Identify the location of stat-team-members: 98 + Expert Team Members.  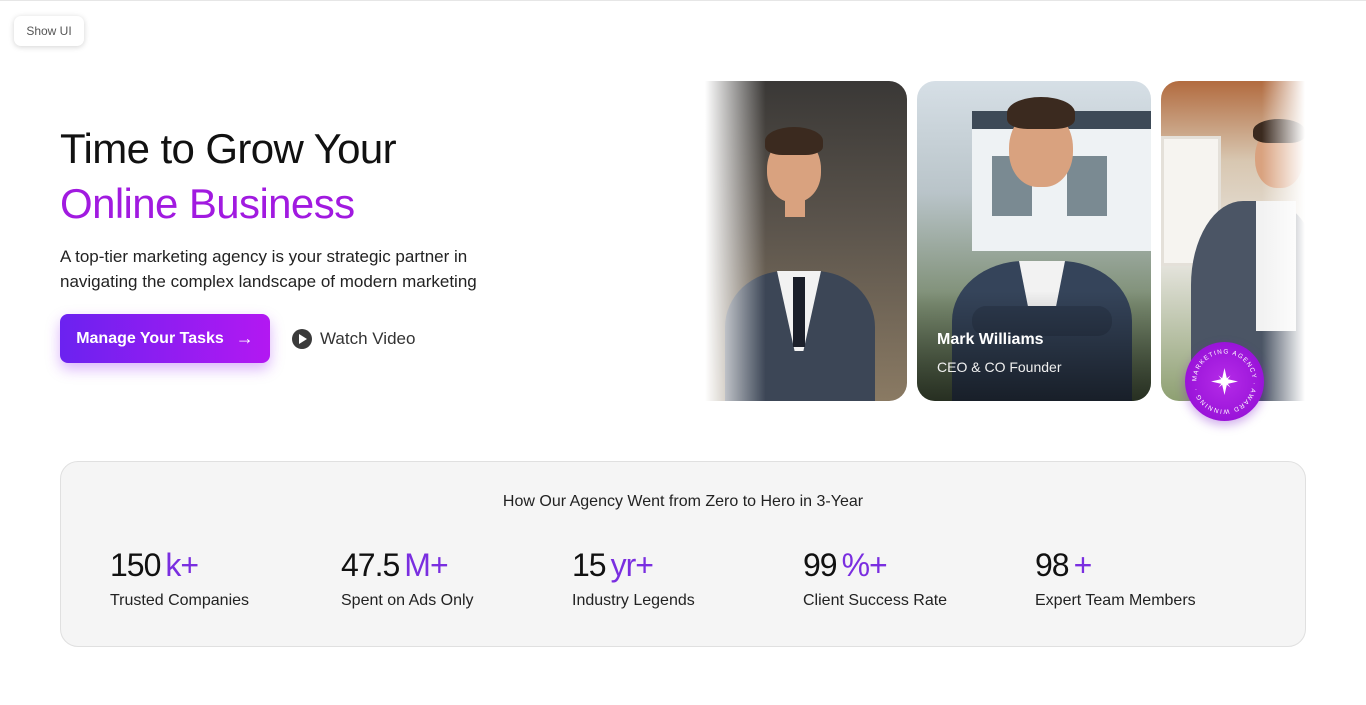
(1115, 578).